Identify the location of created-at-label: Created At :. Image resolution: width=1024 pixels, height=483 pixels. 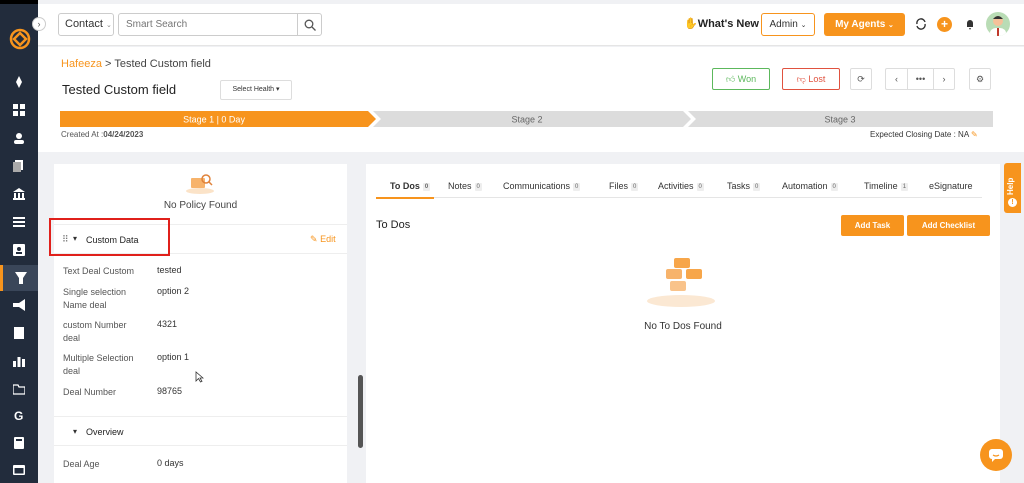
(82, 134).